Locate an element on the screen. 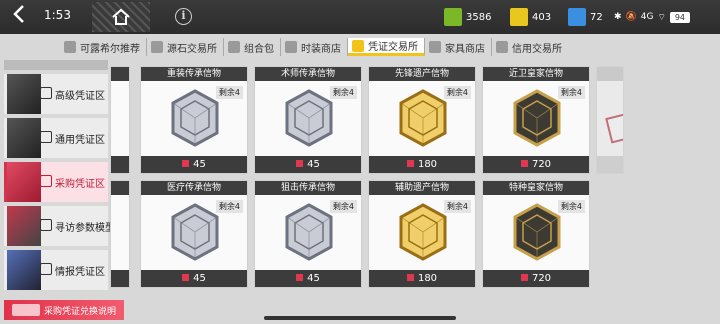 Image resolution: width=720 pixels, height=324 pixels. tab-label: 凭证交易所 is located at coordinates (393, 47).